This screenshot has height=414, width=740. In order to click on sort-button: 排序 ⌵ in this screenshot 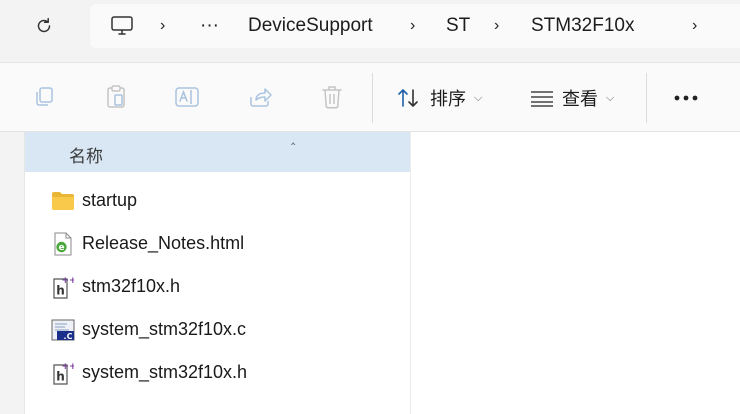, I will do `click(439, 98)`.